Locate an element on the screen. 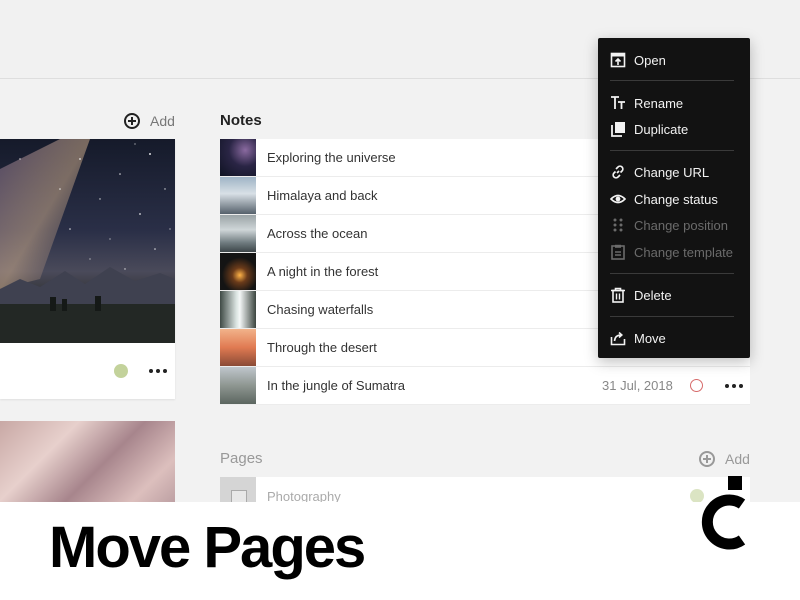 The image size is (800, 600). menu-item-change-status: Change status is located at coordinates (664, 199).